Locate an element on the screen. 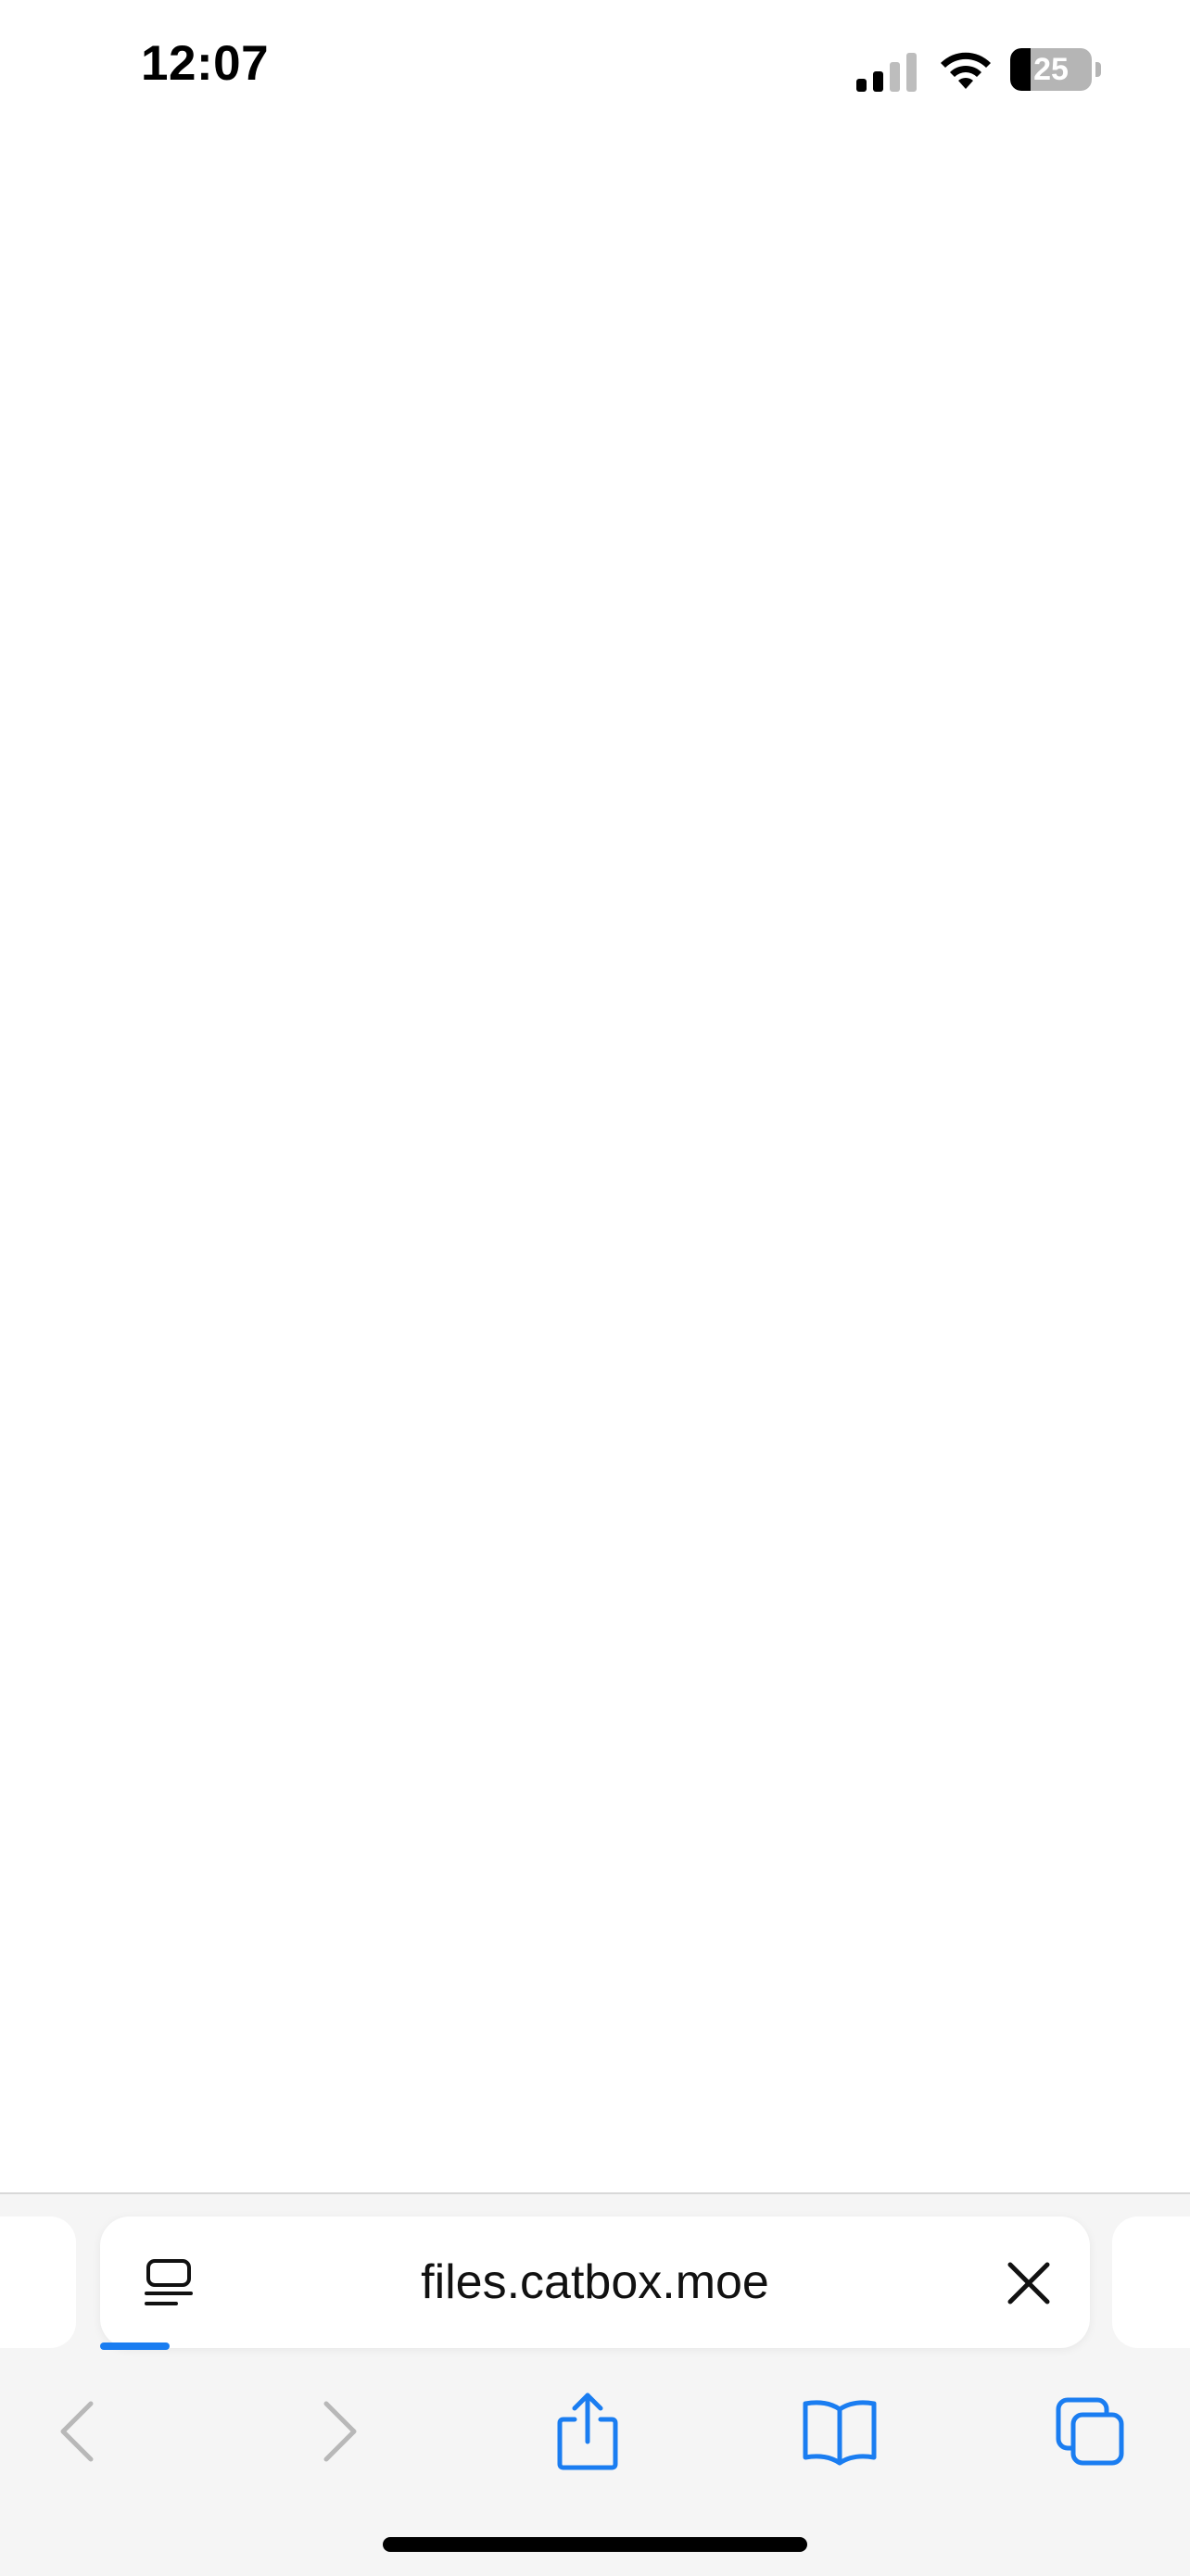  share-button is located at coordinates (587, 2431).